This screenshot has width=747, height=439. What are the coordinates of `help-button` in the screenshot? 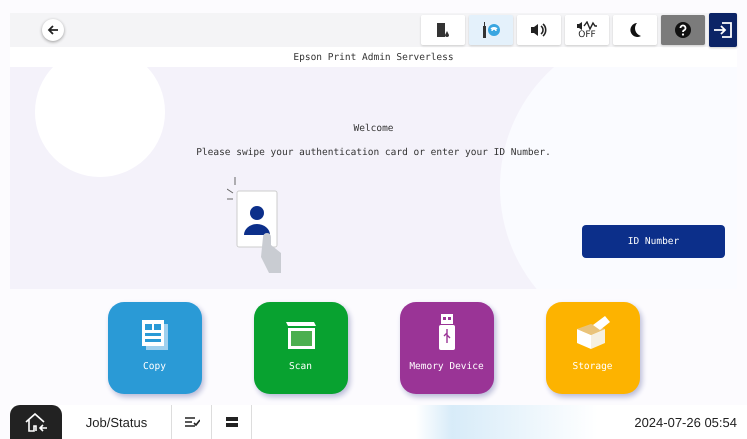 It's located at (683, 30).